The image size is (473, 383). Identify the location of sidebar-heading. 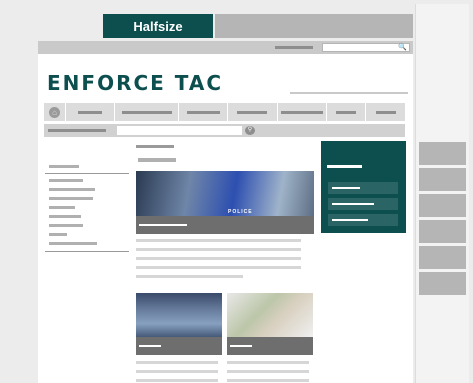
(64, 166).